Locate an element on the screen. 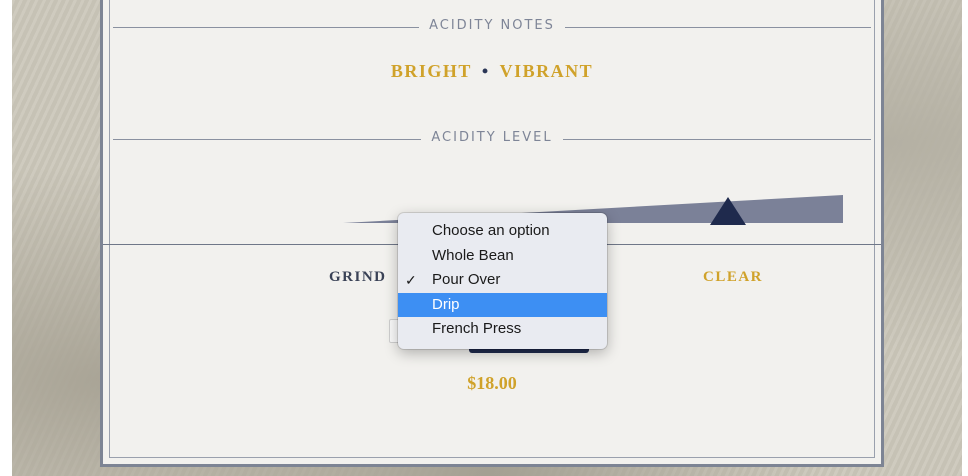 The width and height of the screenshot is (968, 476). option-whole-bean: Whole Bean is located at coordinates (502, 256).